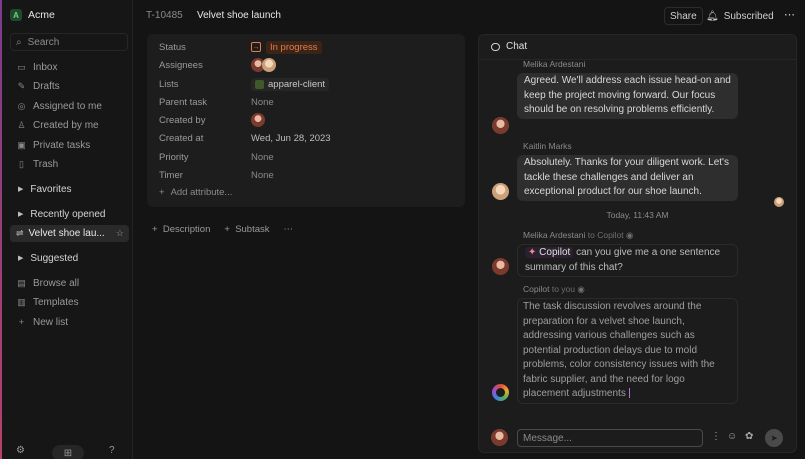 The image size is (805, 459). I want to click on grid-icon: ▤, so click(21, 282).